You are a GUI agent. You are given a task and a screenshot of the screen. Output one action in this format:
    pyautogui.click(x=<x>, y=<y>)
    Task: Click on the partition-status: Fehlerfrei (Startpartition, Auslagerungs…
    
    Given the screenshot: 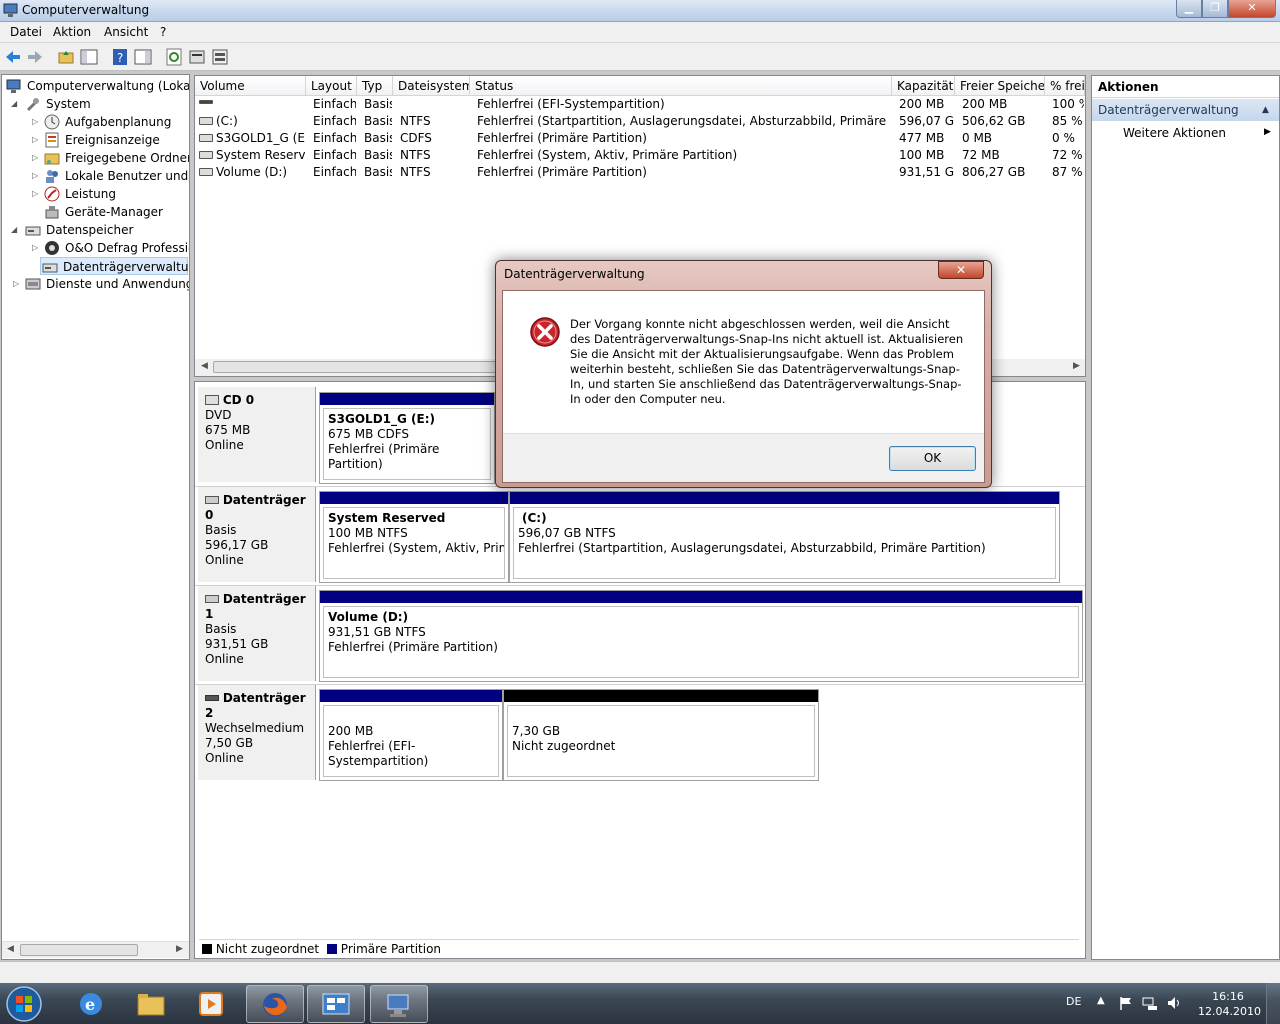 What is the action you would take?
    pyautogui.click(x=752, y=548)
    